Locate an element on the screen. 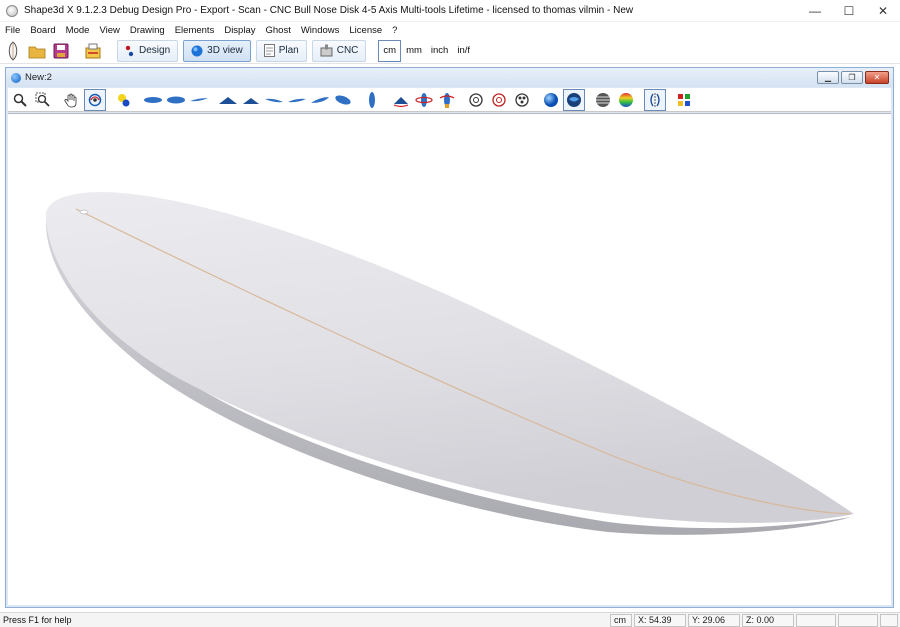 The width and height of the screenshot is (900, 627). menu-display: Display is located at coordinates (239, 30).